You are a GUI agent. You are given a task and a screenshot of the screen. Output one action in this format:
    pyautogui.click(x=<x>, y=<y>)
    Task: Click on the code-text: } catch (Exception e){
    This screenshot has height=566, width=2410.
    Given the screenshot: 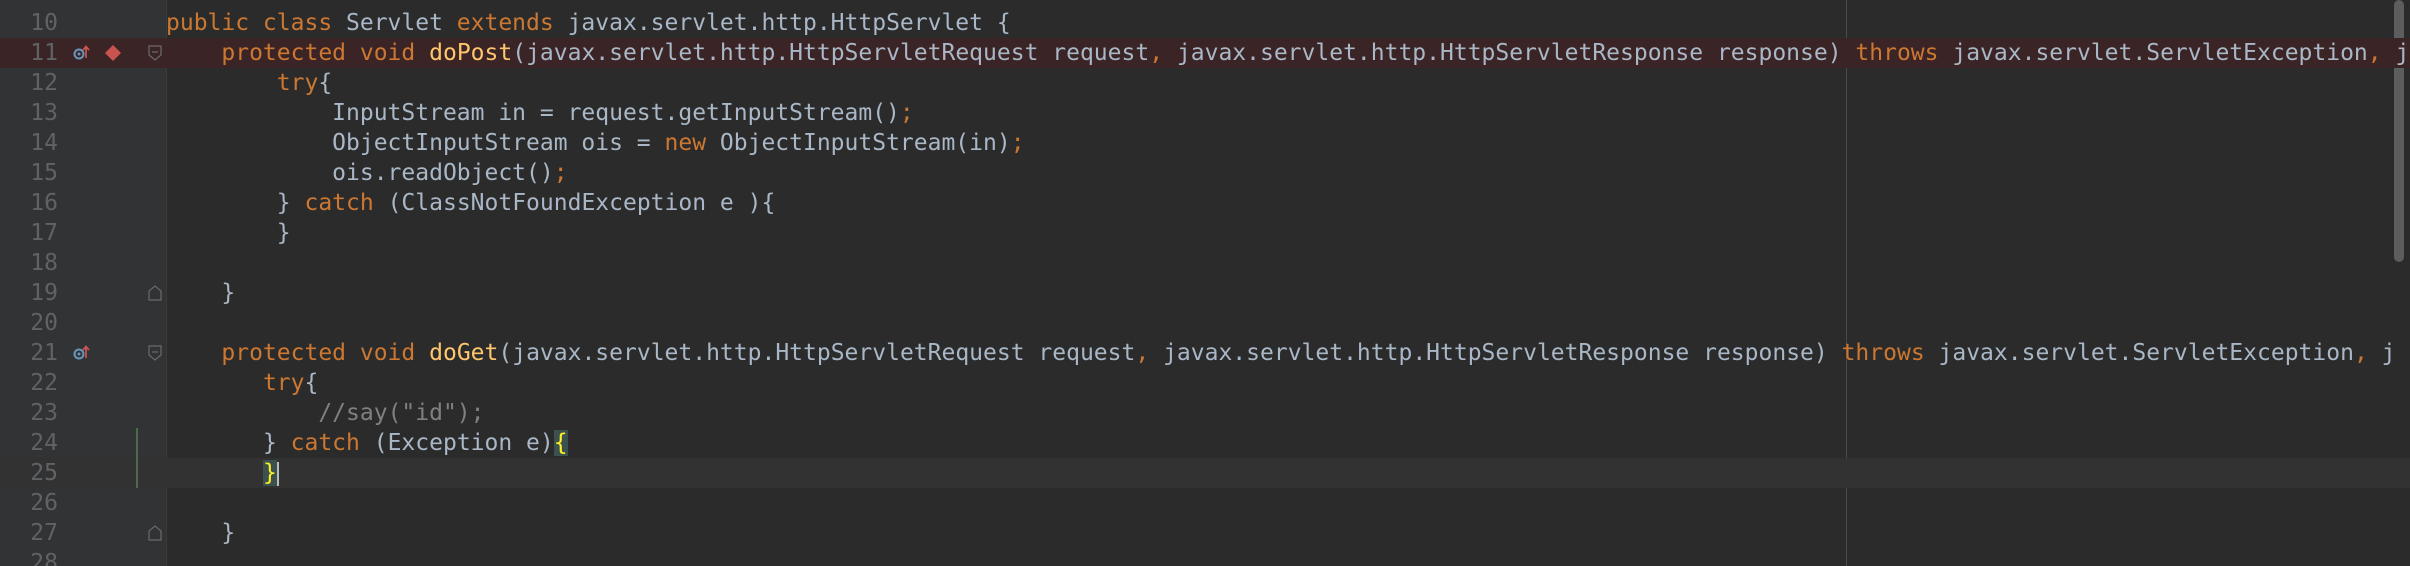 What is the action you would take?
    pyautogui.click(x=415, y=443)
    